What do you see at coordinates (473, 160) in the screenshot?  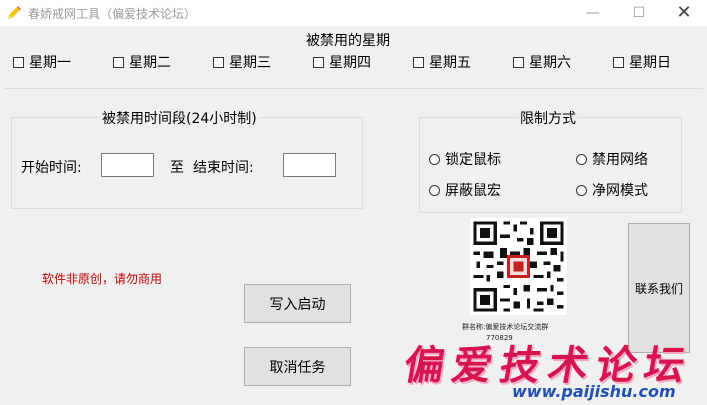 I see `radio-label: 锁定鼠标` at bounding box center [473, 160].